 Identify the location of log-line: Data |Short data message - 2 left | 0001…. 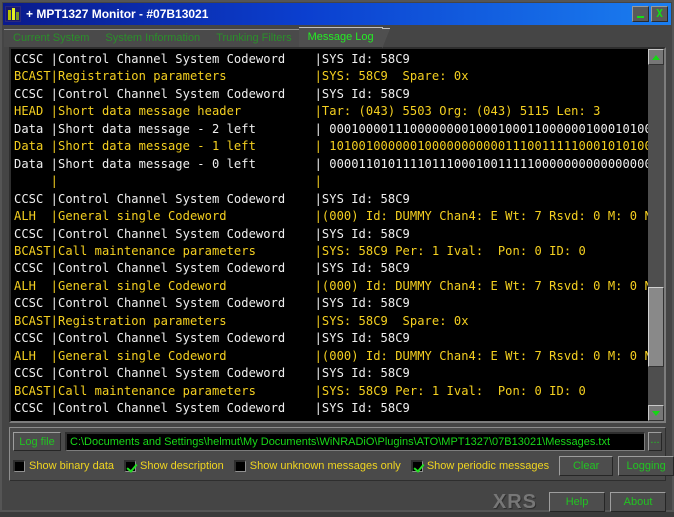
(331, 128).